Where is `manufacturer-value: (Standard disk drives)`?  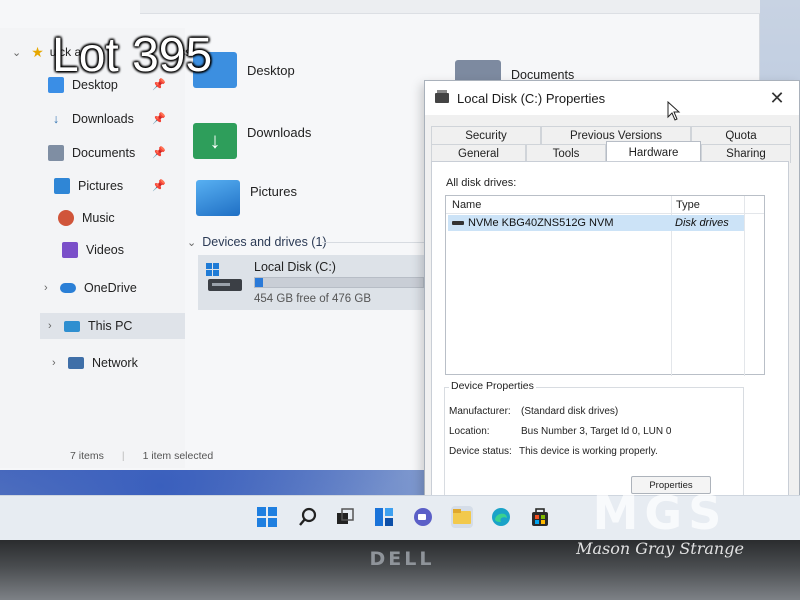
manufacturer-value: (Standard disk drives) is located at coordinates (570, 411).